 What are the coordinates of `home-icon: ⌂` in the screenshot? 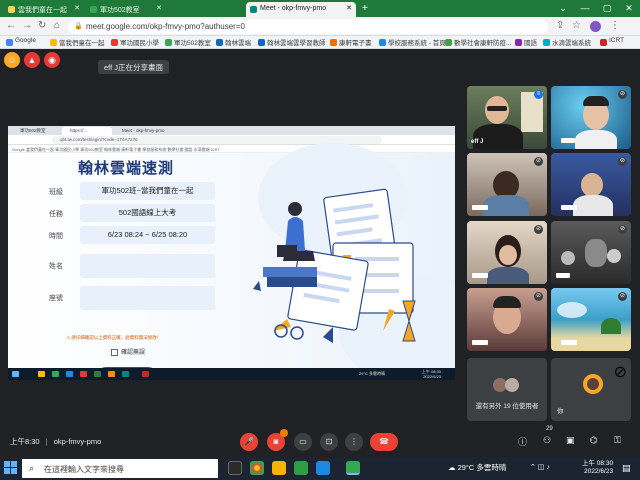 It's located at (57, 25).